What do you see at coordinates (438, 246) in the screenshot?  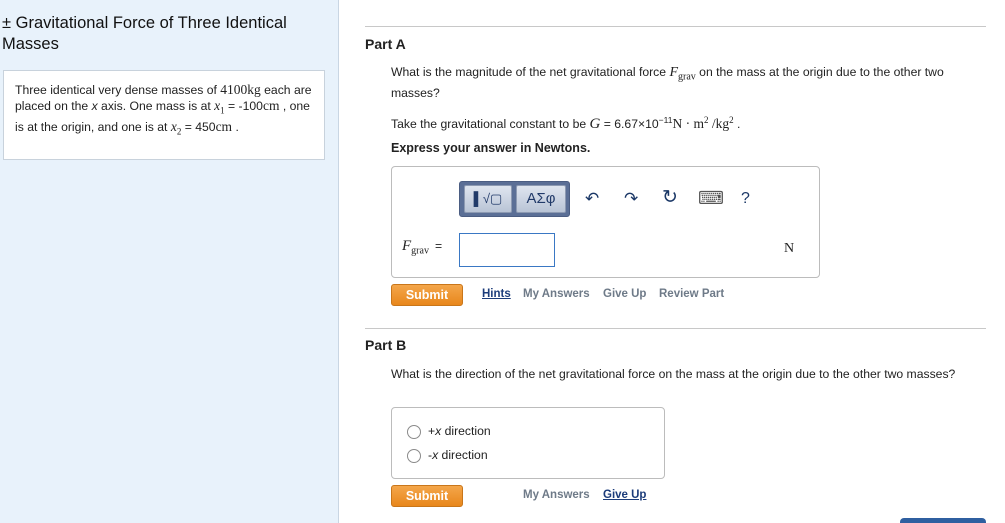 I see `answer-equals: =` at bounding box center [438, 246].